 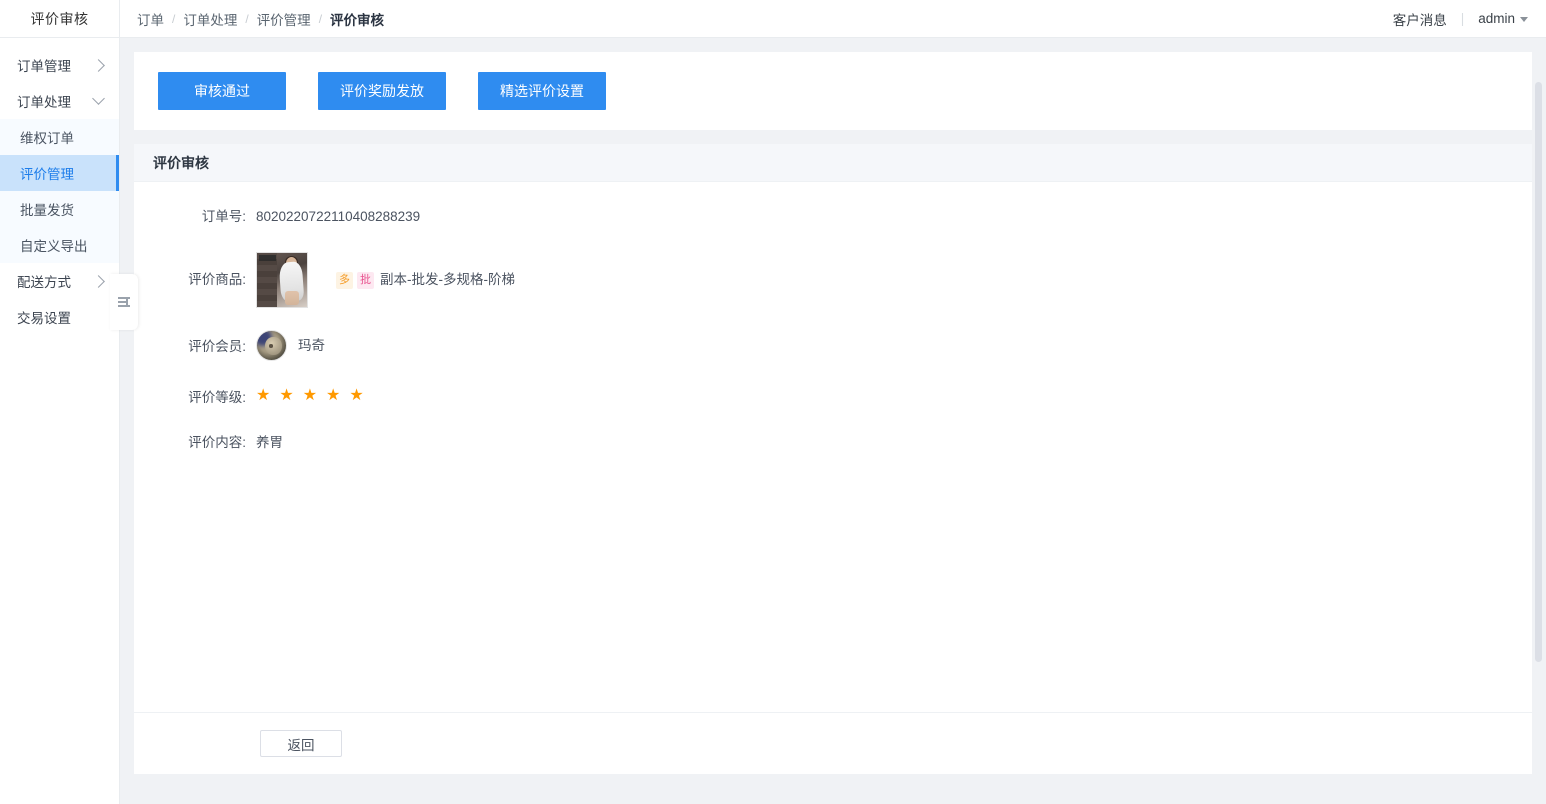 I want to click on product-tag-wholesale: 批, so click(x=365, y=280).